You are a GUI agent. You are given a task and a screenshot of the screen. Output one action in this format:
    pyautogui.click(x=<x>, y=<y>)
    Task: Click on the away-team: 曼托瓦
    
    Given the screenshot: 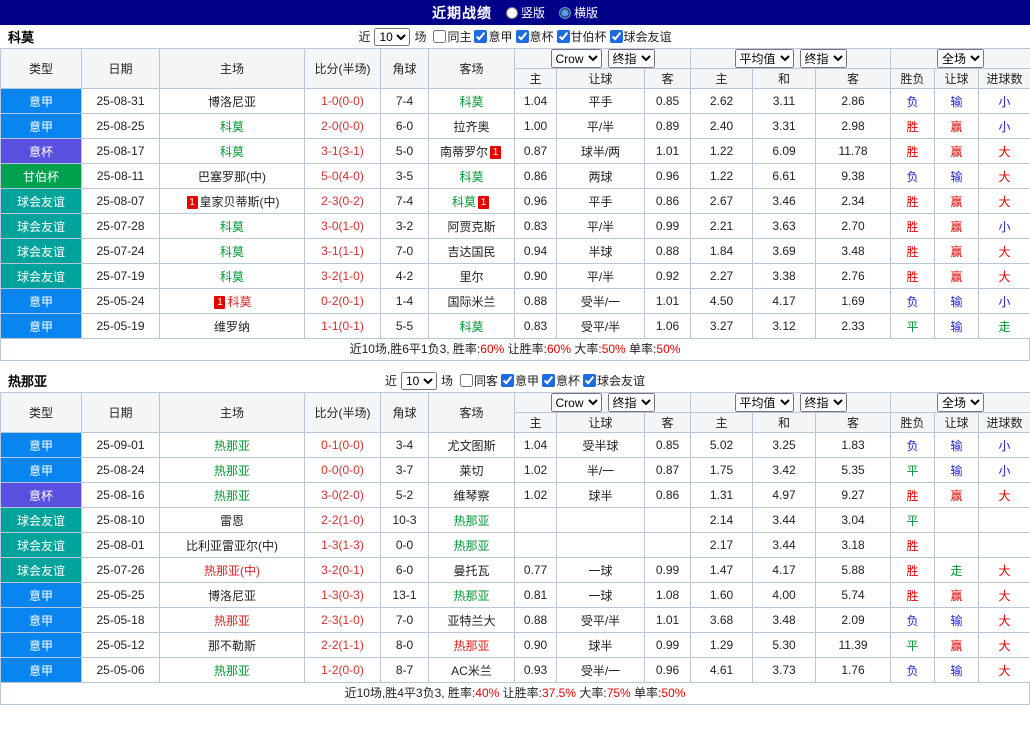 What is the action you would take?
    pyautogui.click(x=471, y=570)
    